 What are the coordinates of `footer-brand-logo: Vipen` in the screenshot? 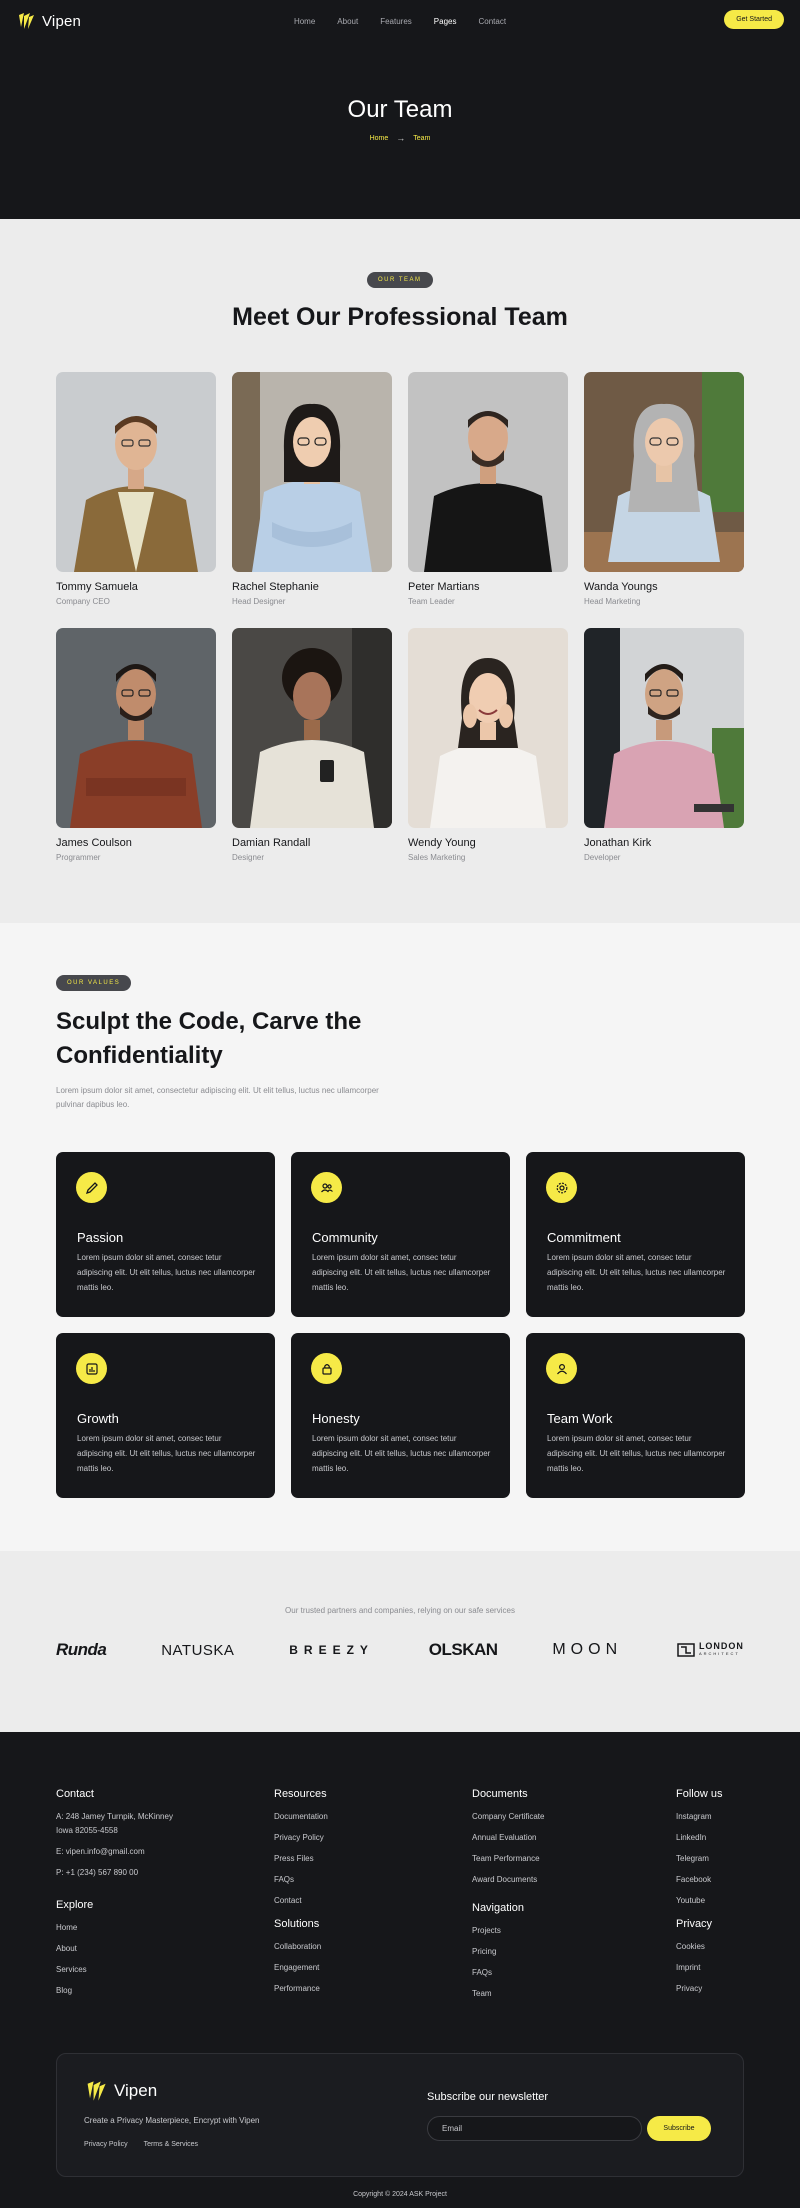 It's located at (120, 2091).